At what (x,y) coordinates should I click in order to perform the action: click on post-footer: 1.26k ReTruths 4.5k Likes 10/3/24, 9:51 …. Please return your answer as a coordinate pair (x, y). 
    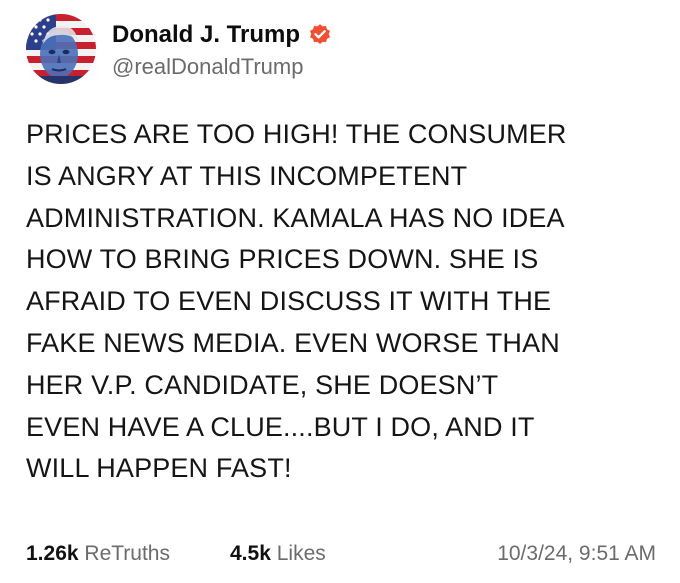
    Looking at the image, I should click on (341, 557).